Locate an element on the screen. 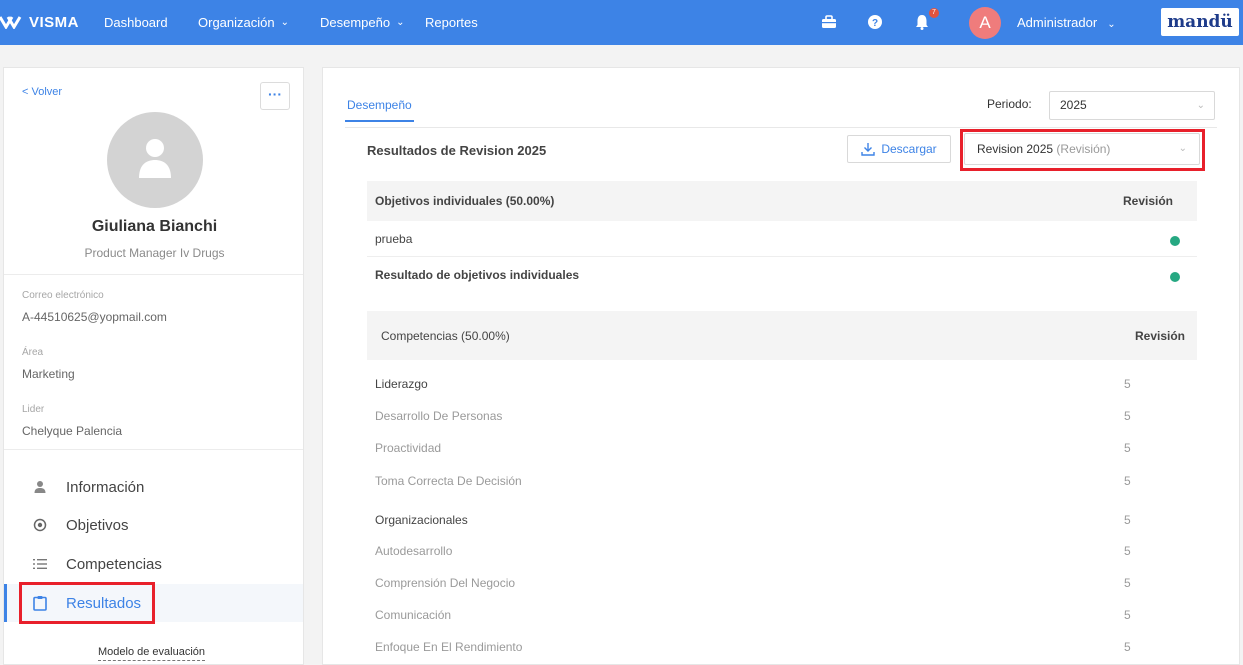 The height and width of the screenshot is (665, 1243). nav-reportes: Reportes is located at coordinates (451, 22).